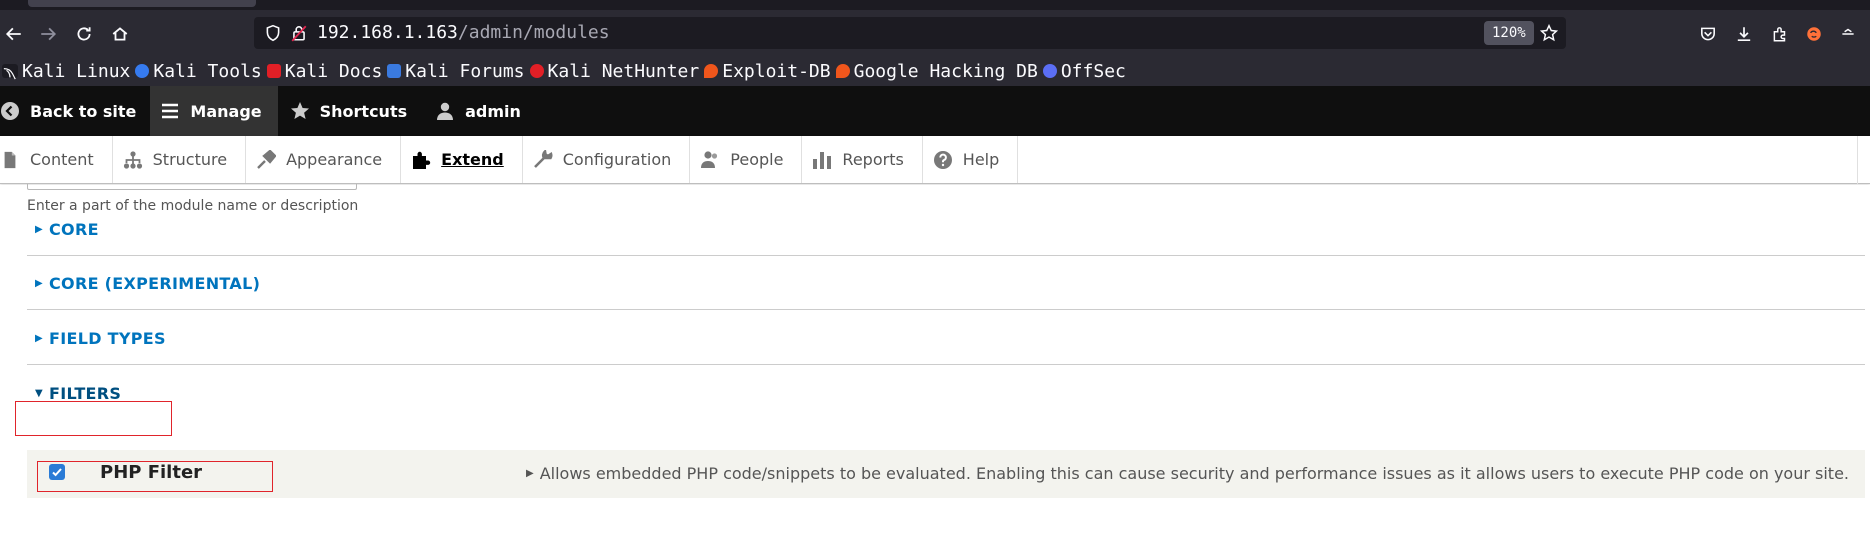 This screenshot has height=539, width=1870. What do you see at coordinates (463, 32) in the screenshot?
I see `url-text: 192.168.1.163/admin/modules` at bounding box center [463, 32].